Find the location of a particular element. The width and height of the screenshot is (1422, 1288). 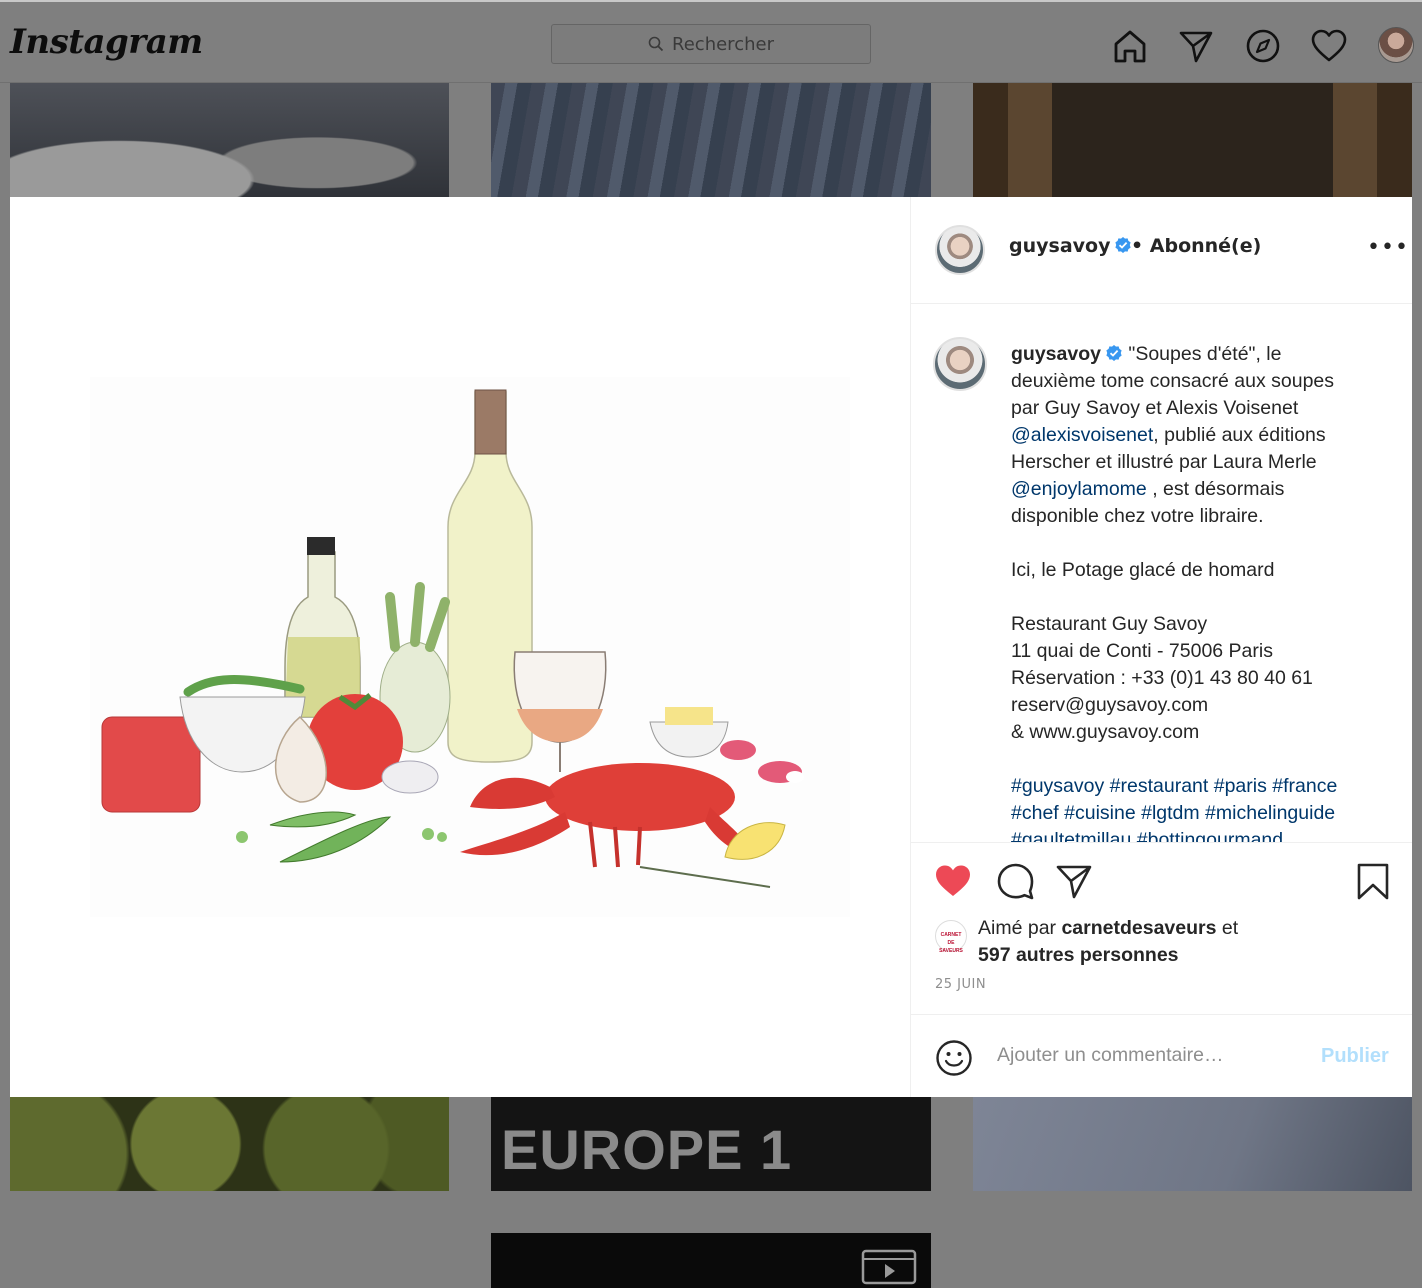

hashtag-link: #paris is located at coordinates (1240, 786).